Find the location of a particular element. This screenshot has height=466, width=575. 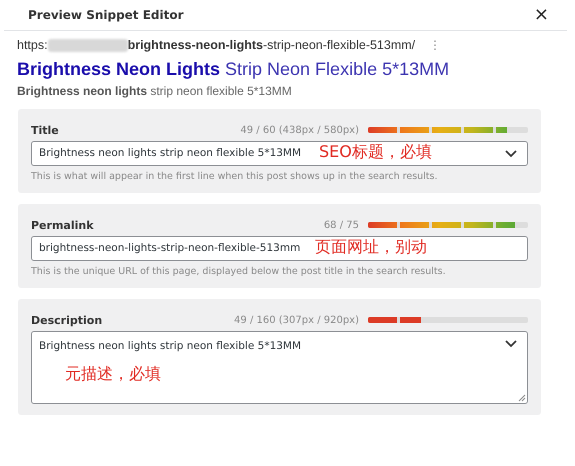

annotation-text: SEO标题，必填 is located at coordinates (375, 152).